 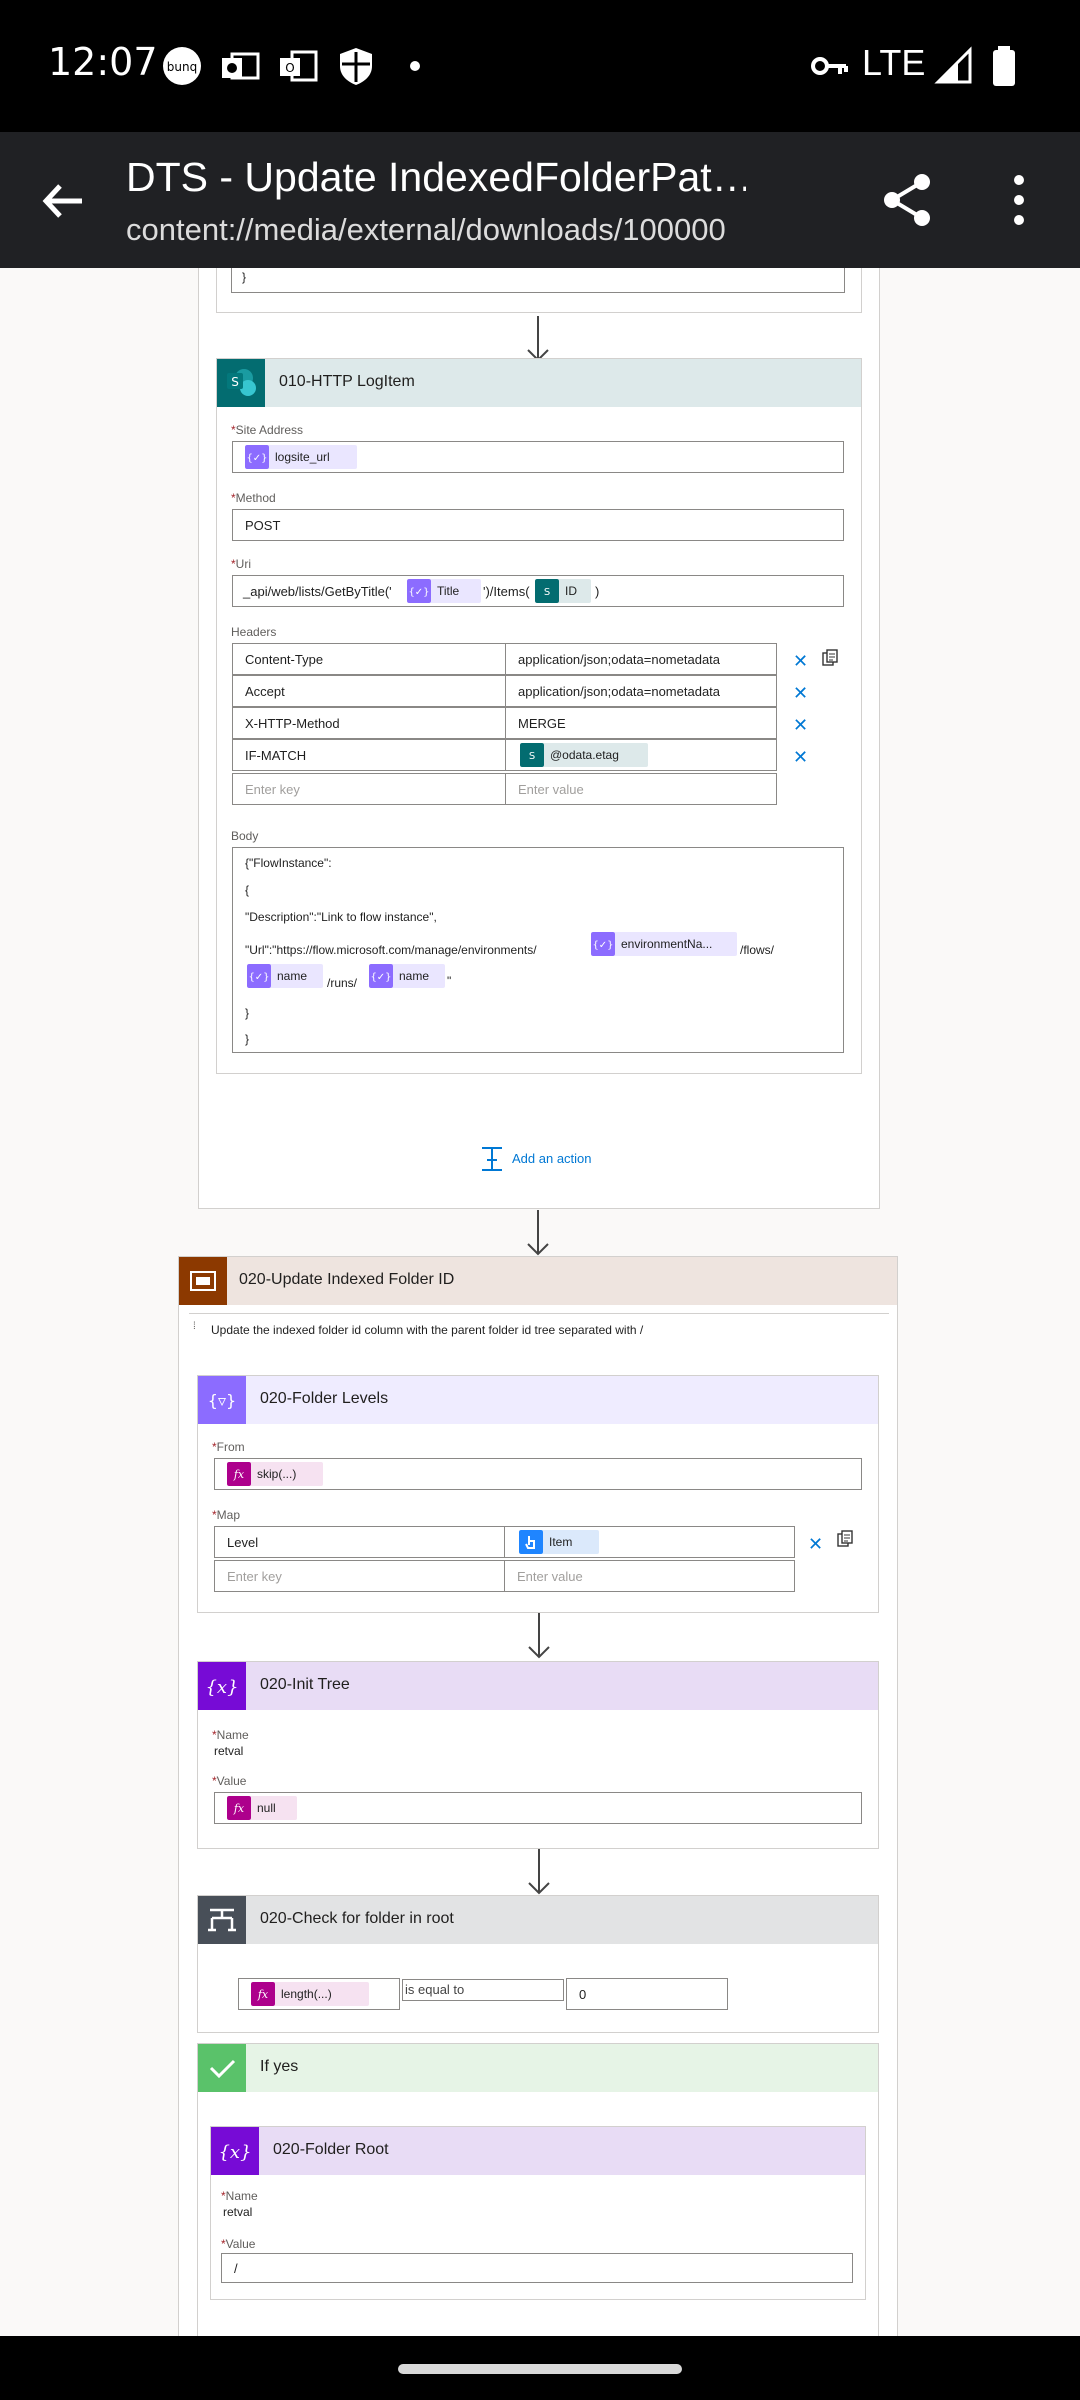 What do you see at coordinates (253, 498) in the screenshot?
I see `method-label: *Method` at bounding box center [253, 498].